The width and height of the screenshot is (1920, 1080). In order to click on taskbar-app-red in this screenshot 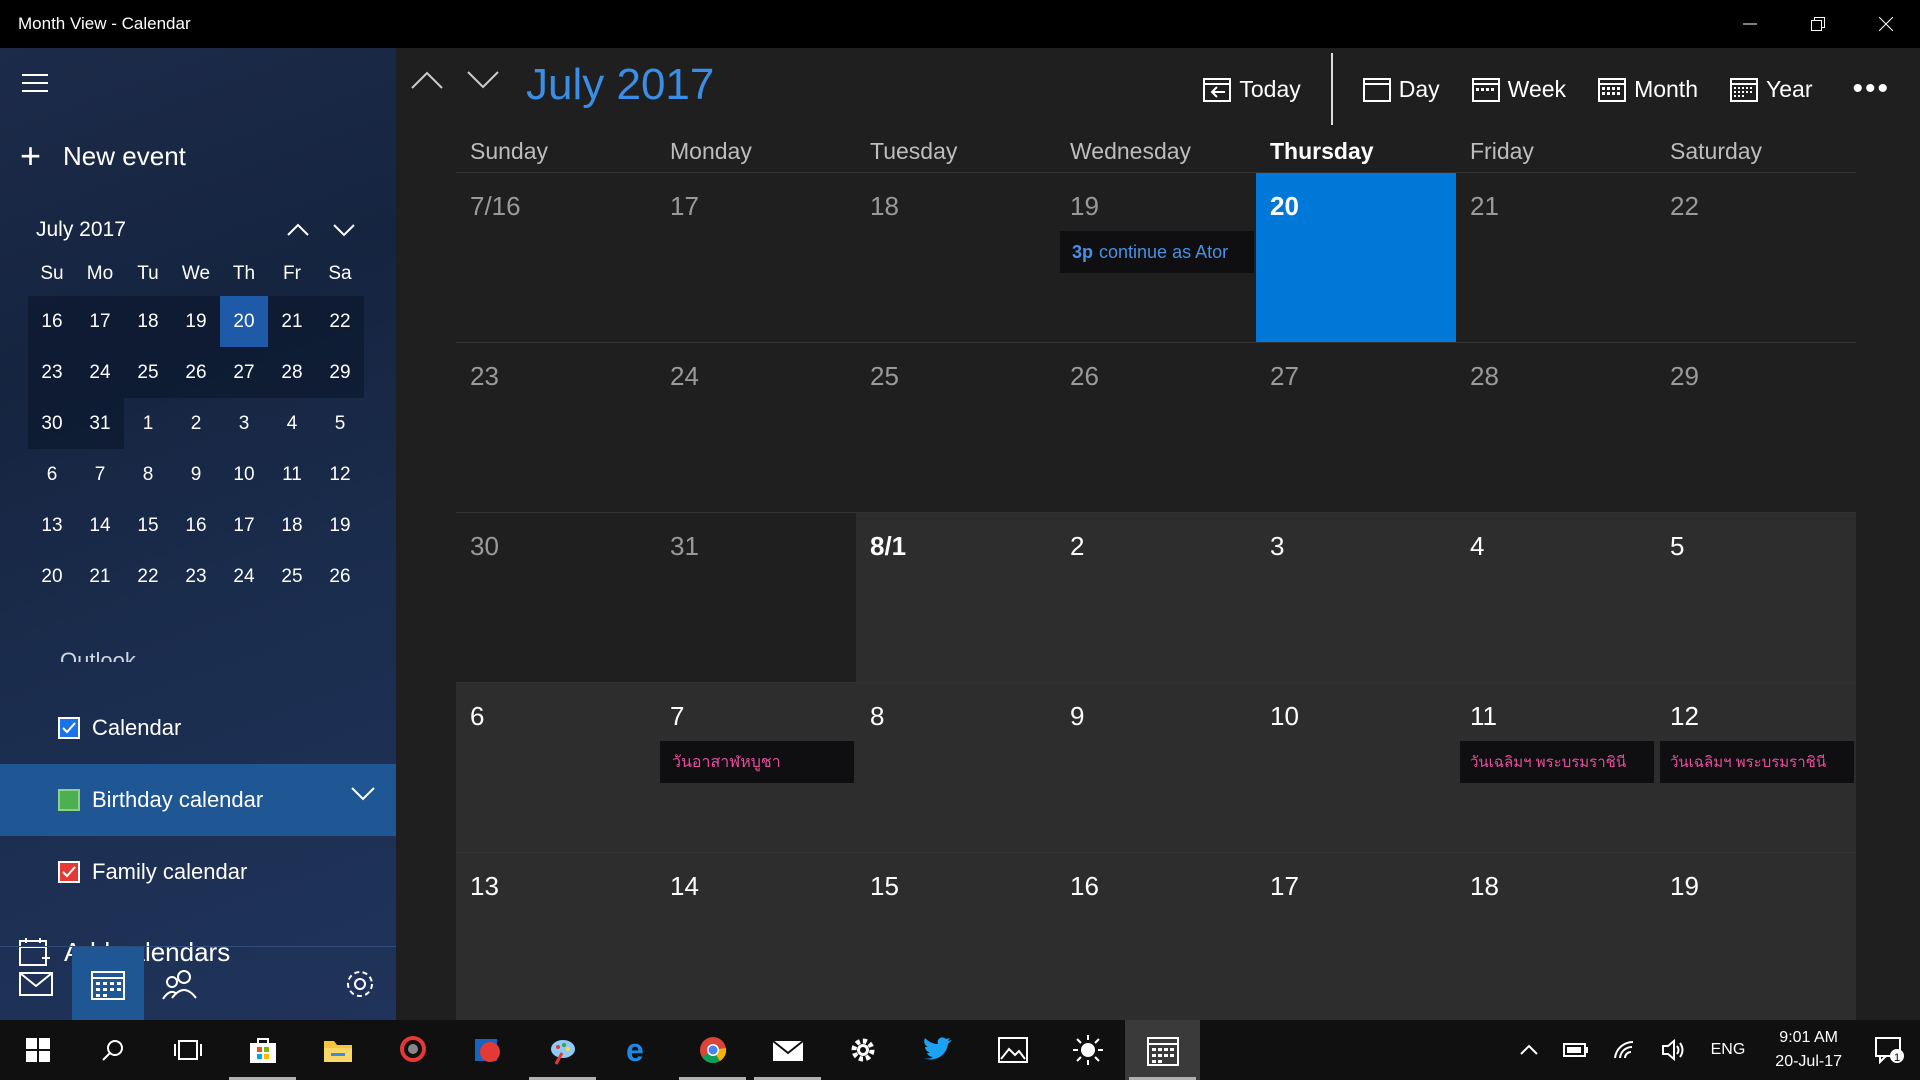, I will do `click(487, 1050)`.